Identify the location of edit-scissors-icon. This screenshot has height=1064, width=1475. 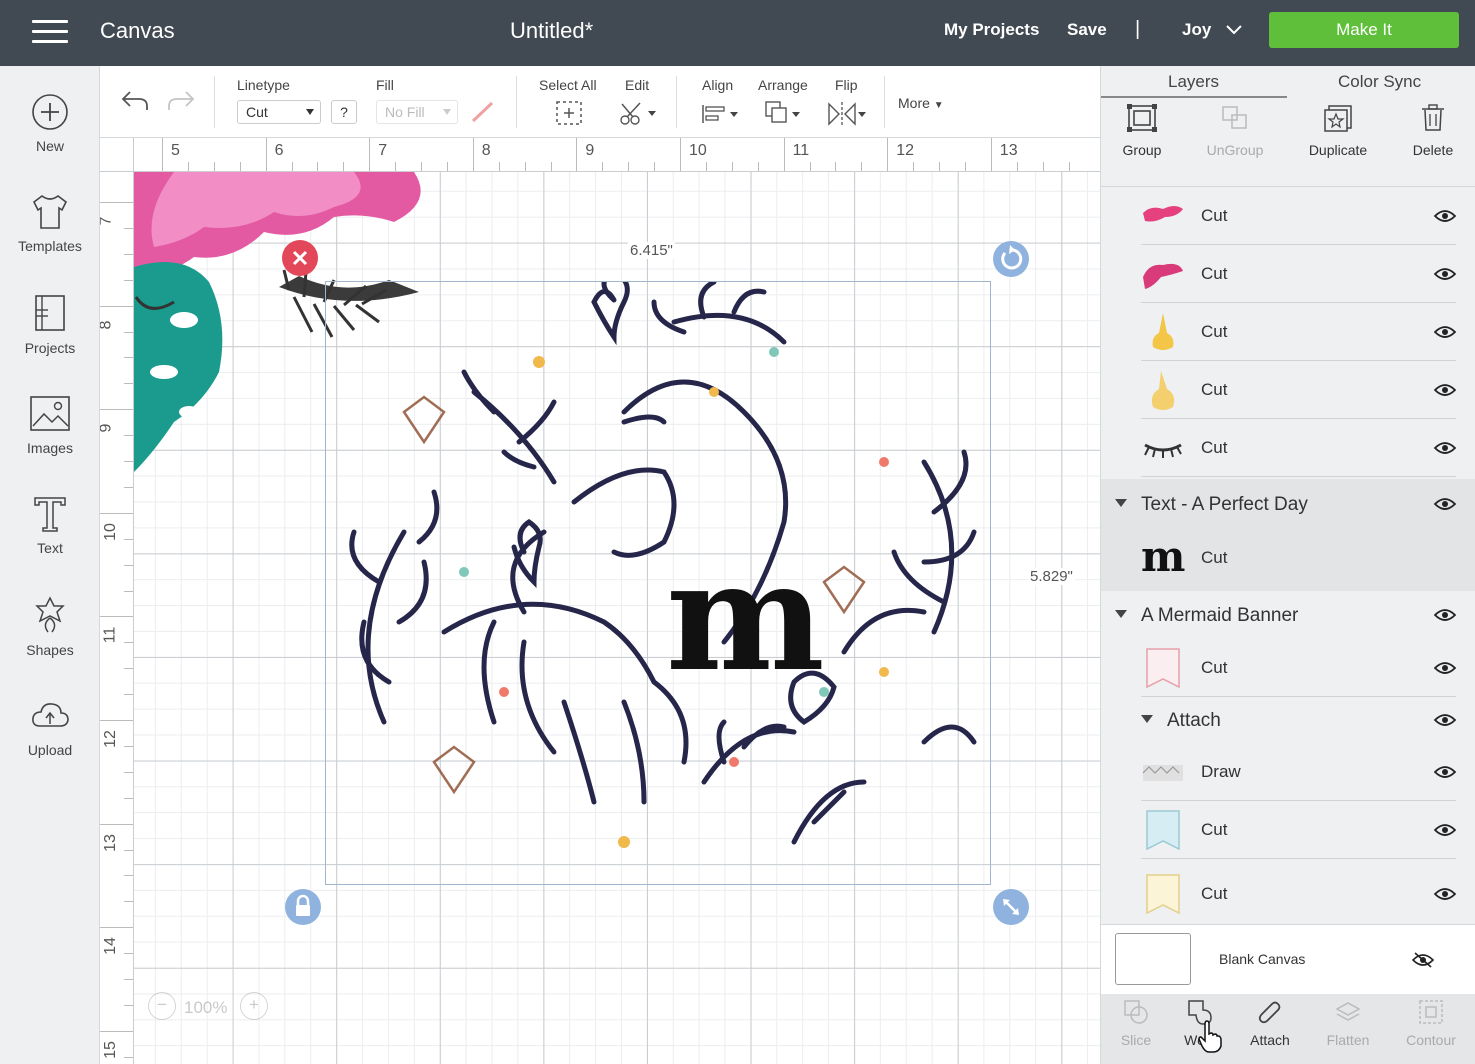
(639, 113).